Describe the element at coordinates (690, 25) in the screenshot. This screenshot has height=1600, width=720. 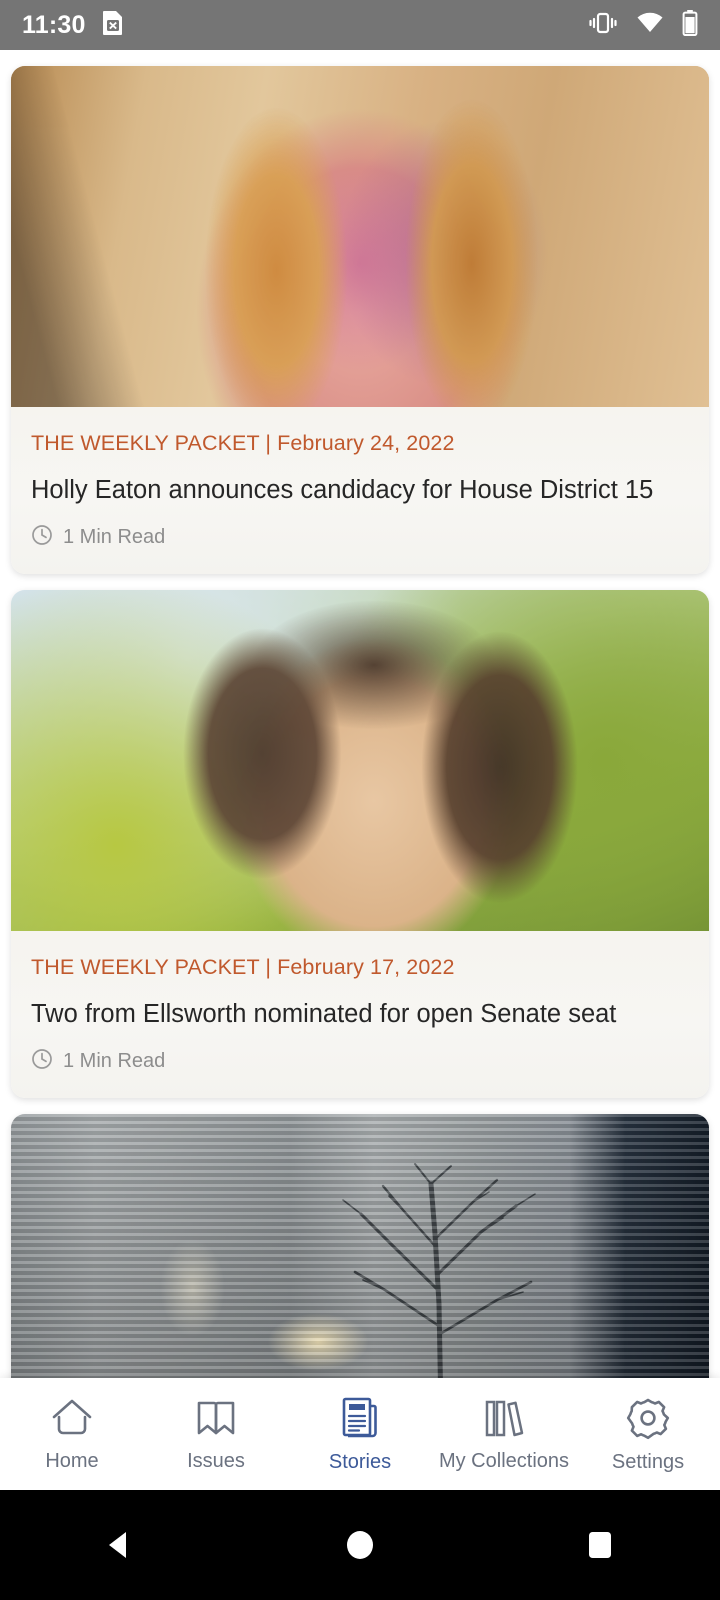
I see `battery-icon` at that location.